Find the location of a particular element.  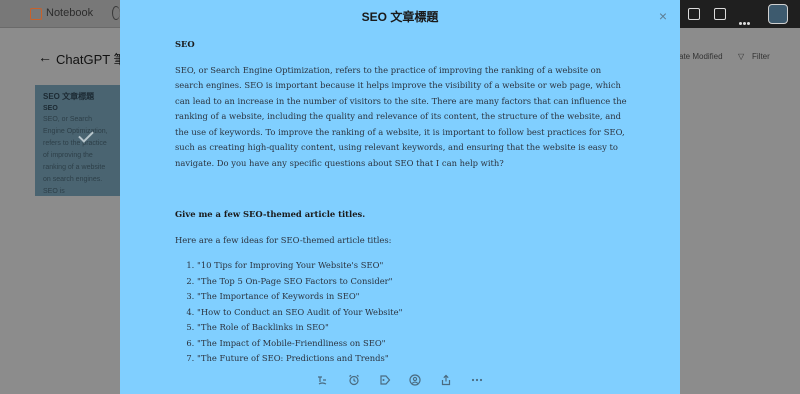

checkbox-icon is located at coordinates (720, 14).